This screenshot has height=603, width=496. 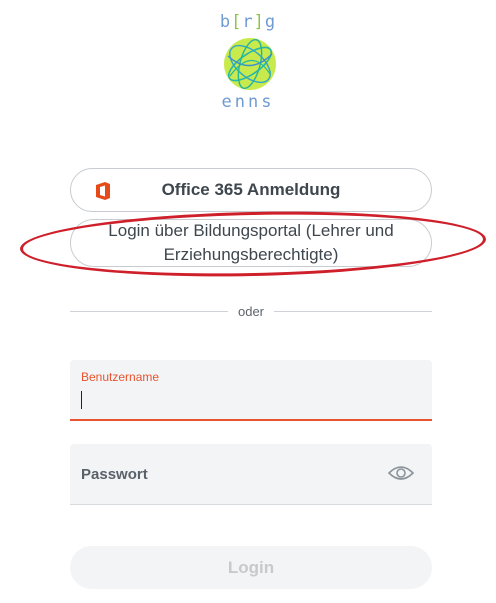 I want to click on office-365-login-label: Office 365 Anmeldung, so click(x=251, y=189).